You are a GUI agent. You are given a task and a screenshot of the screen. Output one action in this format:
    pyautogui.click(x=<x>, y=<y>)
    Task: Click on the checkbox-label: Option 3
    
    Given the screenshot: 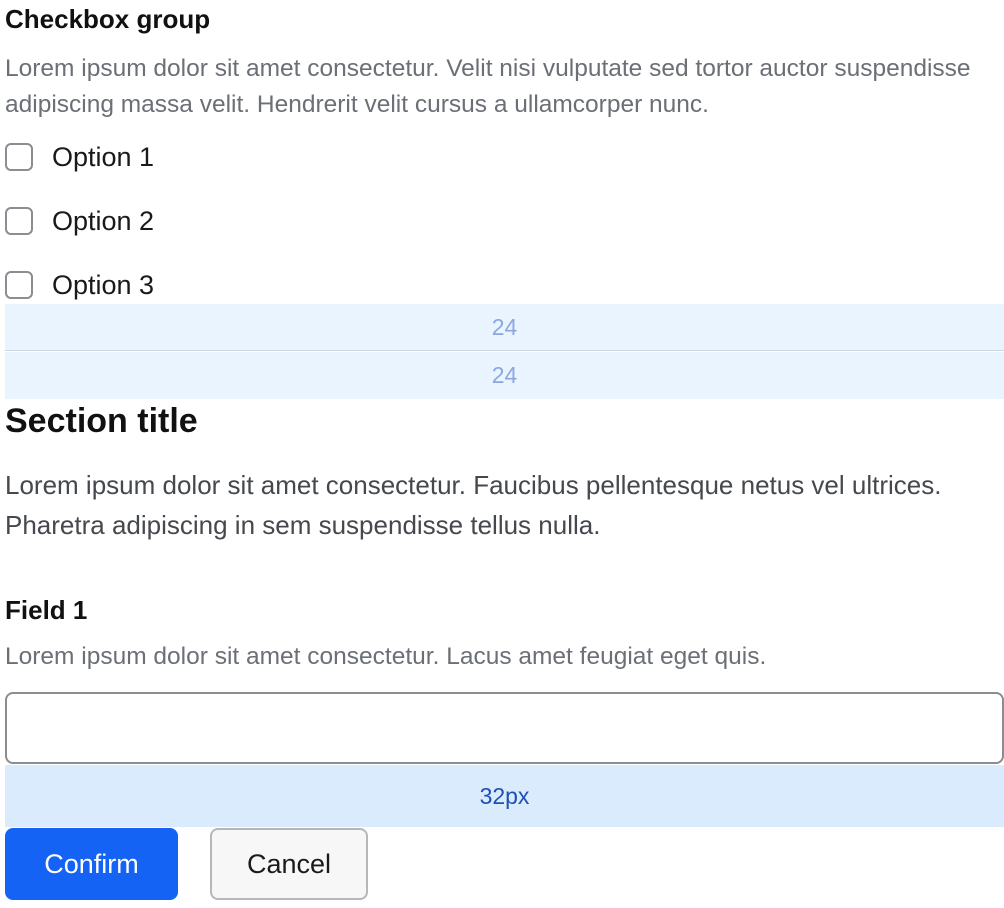 What is the action you would take?
    pyautogui.click(x=103, y=284)
    